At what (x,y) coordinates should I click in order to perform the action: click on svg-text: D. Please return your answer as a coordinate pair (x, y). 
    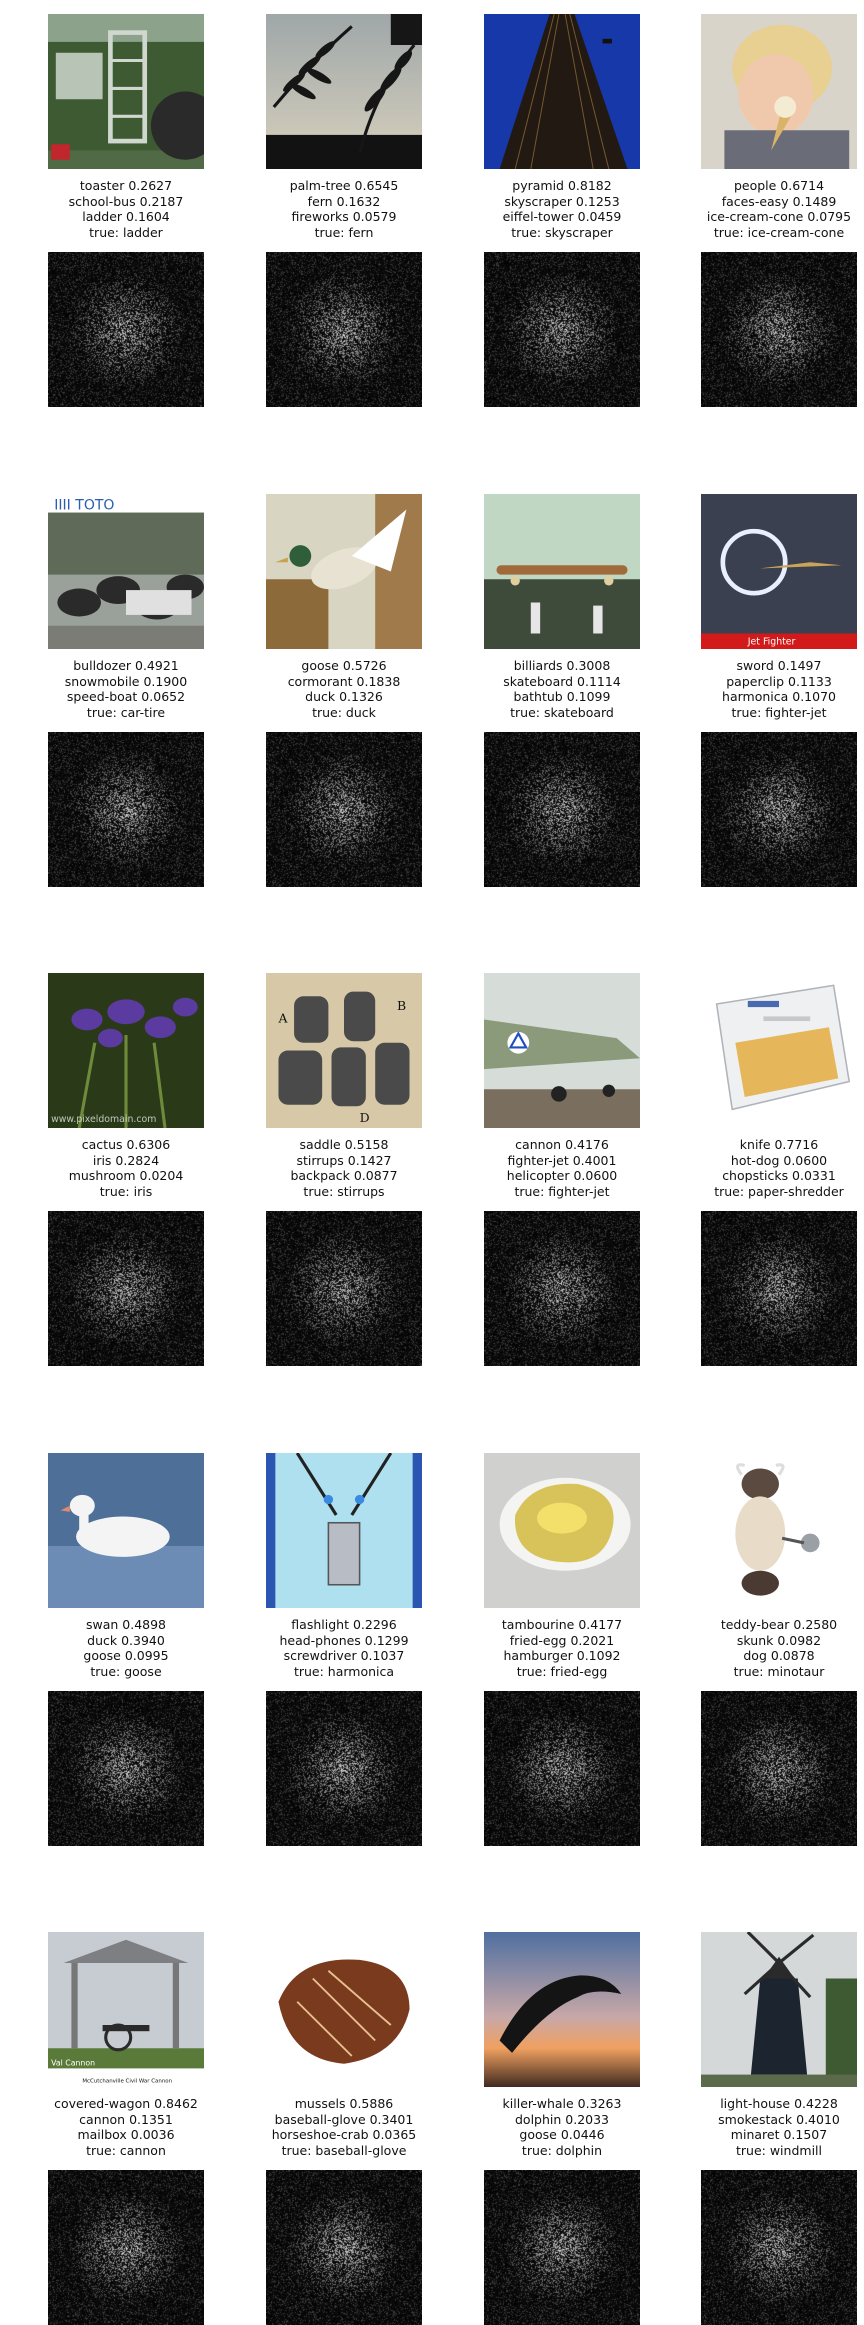
    Looking at the image, I should click on (365, 1117).